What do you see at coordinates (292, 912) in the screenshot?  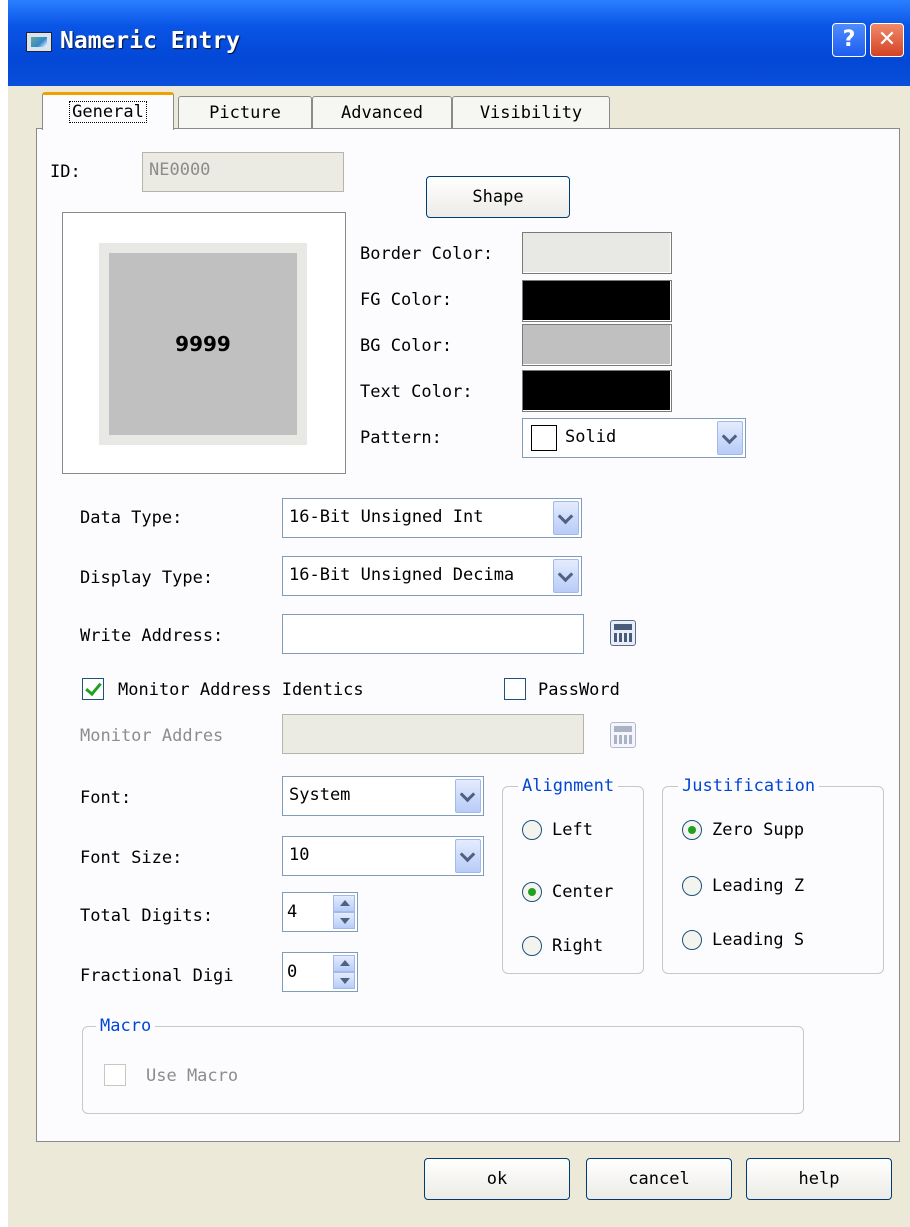 I see `total-digits-value: 4` at bounding box center [292, 912].